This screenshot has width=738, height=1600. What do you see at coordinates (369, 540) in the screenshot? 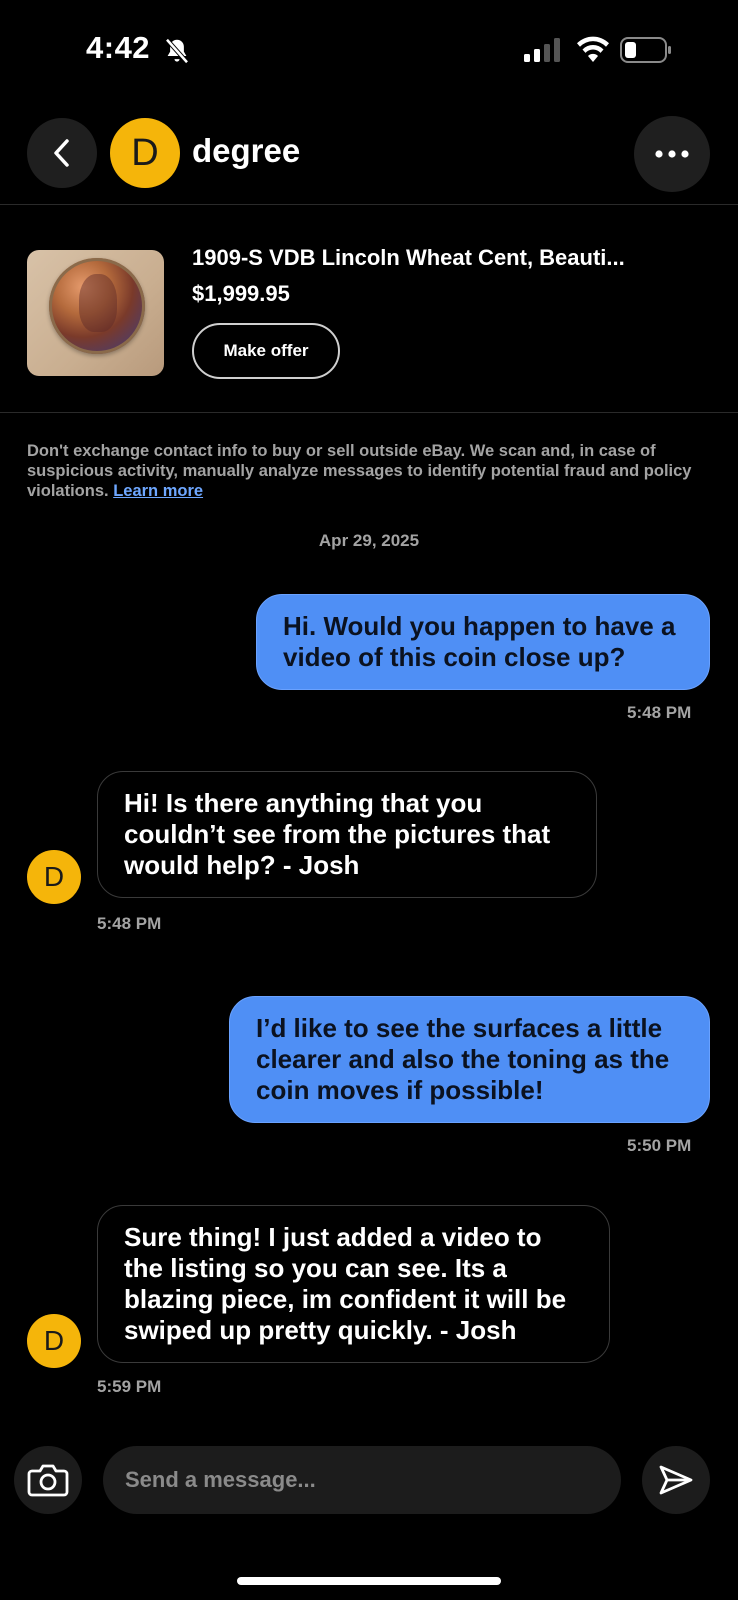
I see `date-divider: Apr 29, 2025` at bounding box center [369, 540].